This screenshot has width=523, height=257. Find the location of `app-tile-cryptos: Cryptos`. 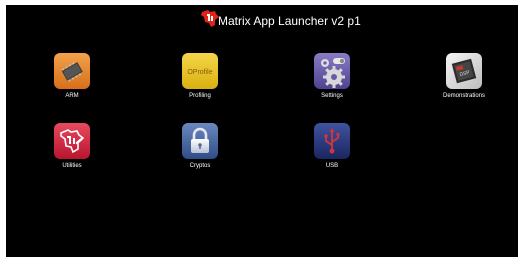

app-tile-cryptos: Cryptos is located at coordinates (200, 151).